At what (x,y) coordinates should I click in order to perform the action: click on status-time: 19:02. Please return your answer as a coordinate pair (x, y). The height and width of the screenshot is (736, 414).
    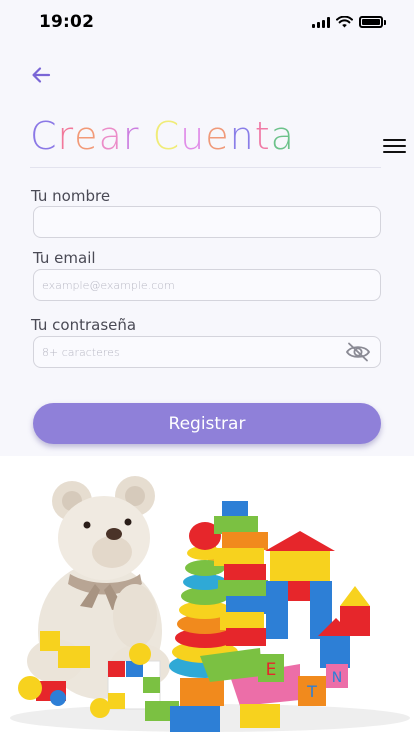
    Looking at the image, I should click on (67, 22).